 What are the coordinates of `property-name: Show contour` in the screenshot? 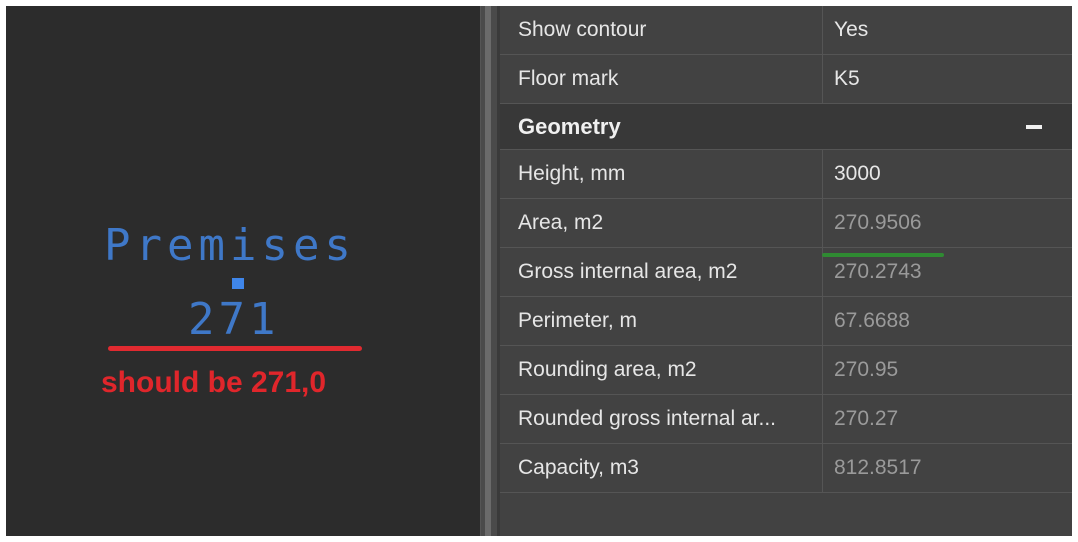 It's located at (582, 29).